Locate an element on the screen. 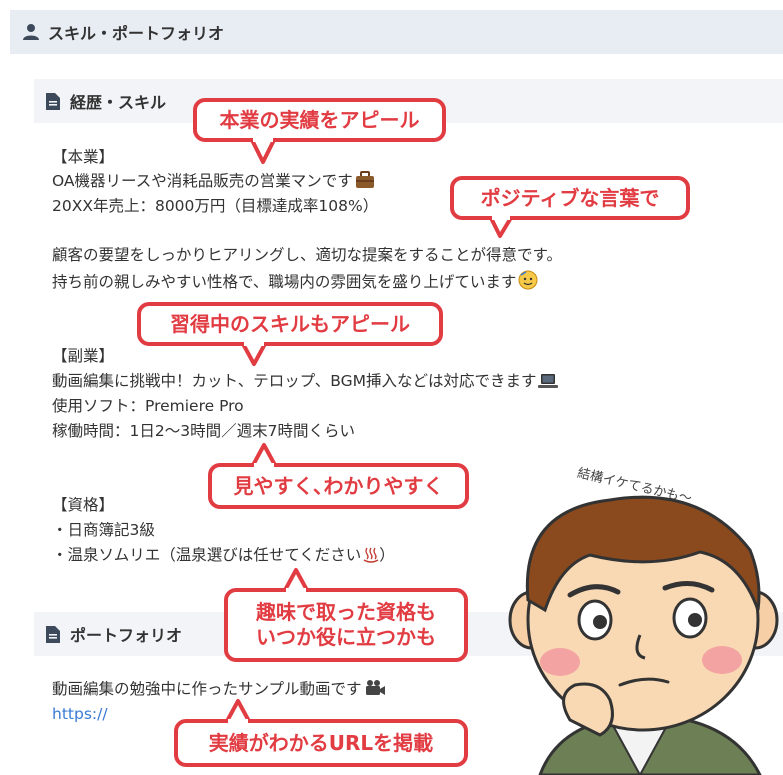 This screenshot has height=775, width=783. callout-hobby-qualification: 趣味で取った資格も いつか役に立つかも is located at coordinates (346, 625).